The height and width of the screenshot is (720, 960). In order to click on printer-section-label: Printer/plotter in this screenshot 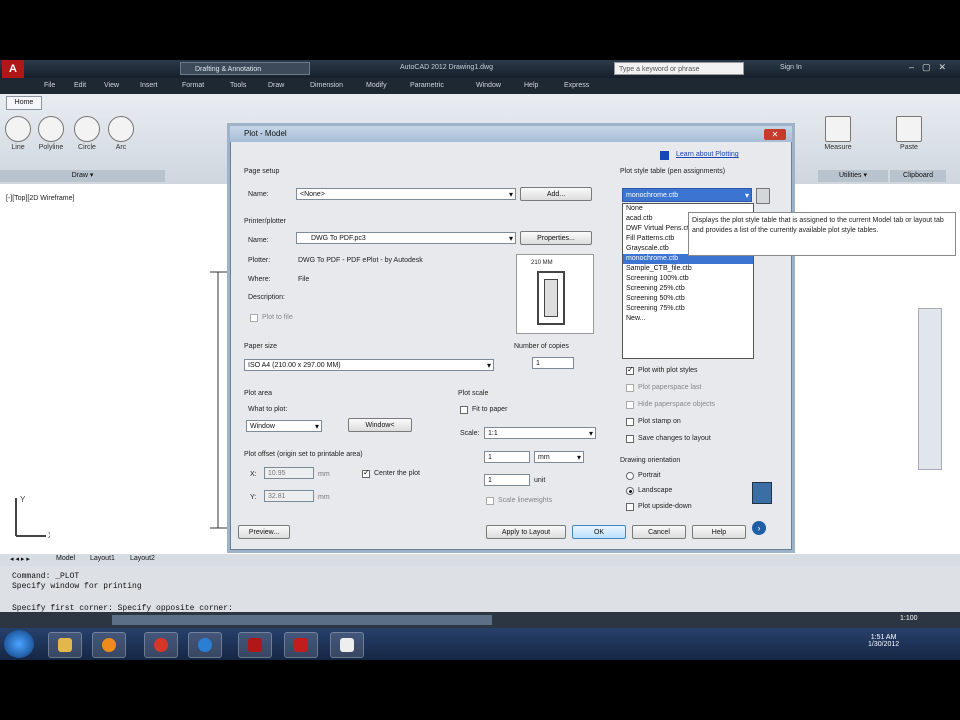, I will do `click(265, 221)`.